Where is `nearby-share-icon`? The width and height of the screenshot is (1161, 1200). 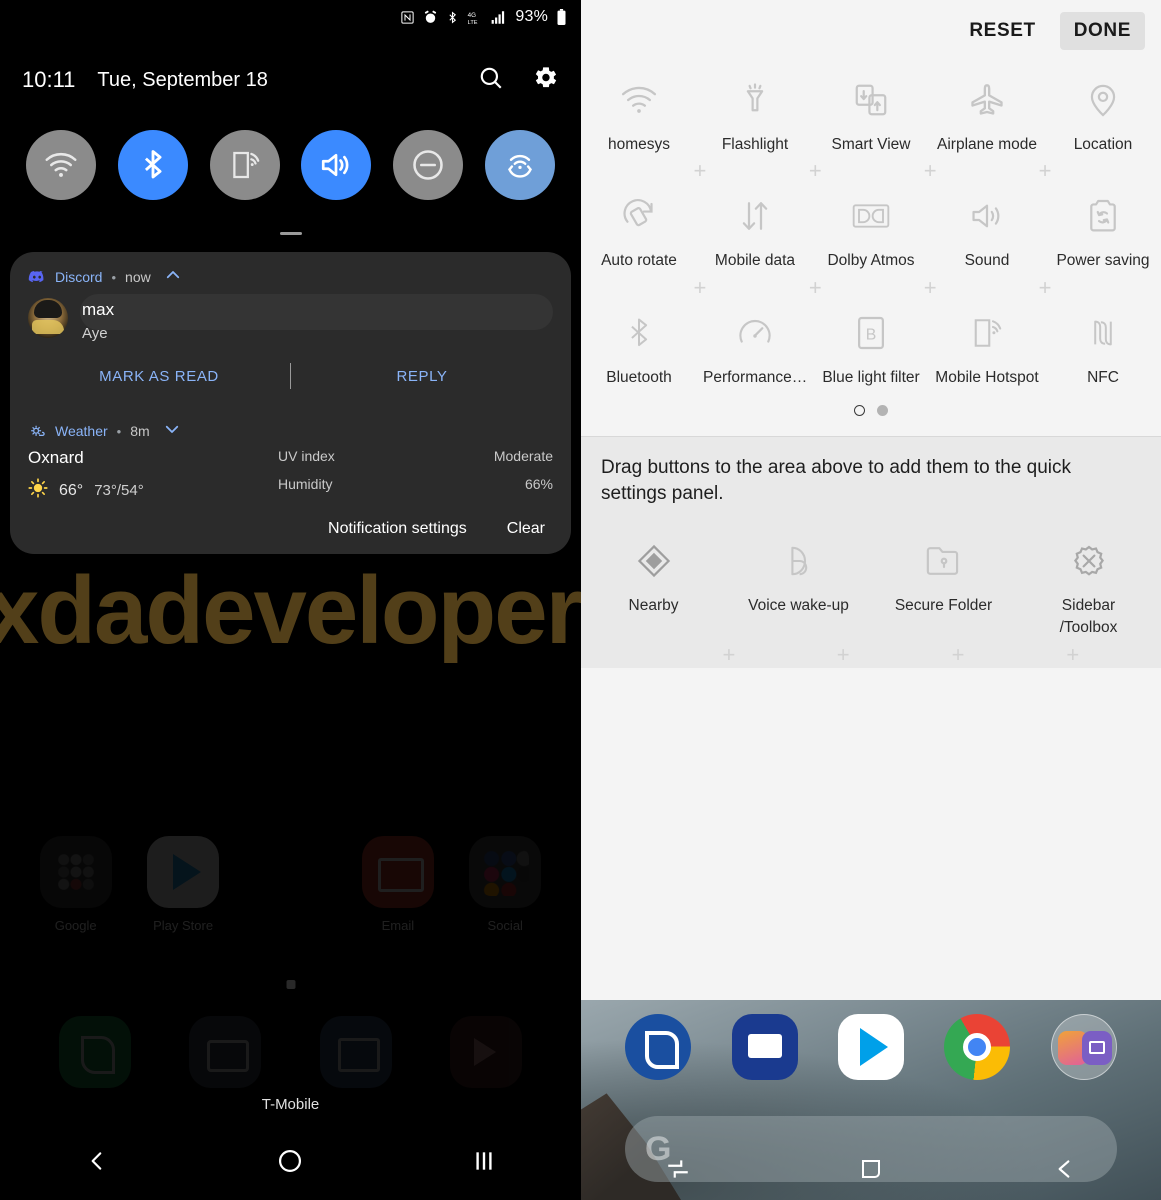 nearby-share-icon is located at coordinates (654, 561).